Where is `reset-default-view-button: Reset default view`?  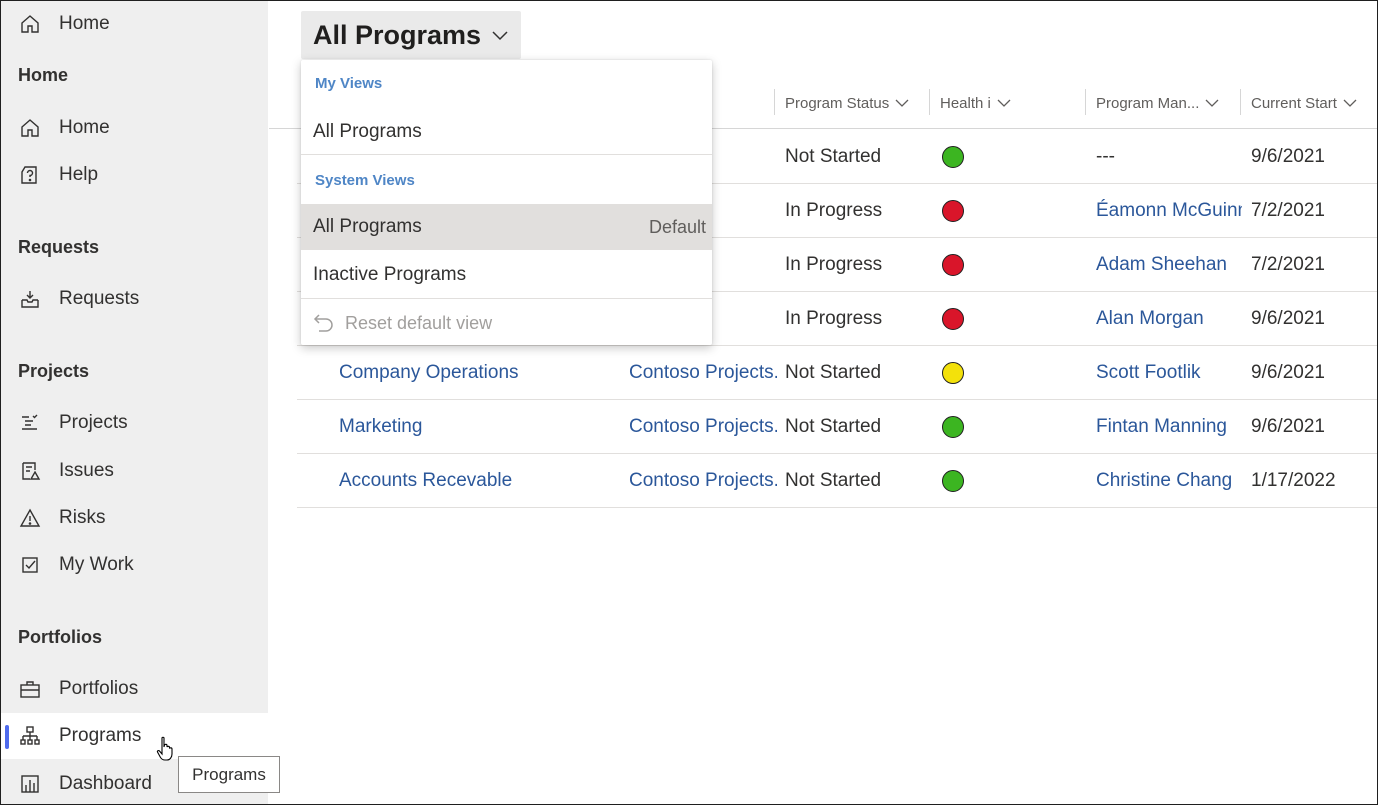 reset-default-view-button: Reset default view is located at coordinates (506, 323).